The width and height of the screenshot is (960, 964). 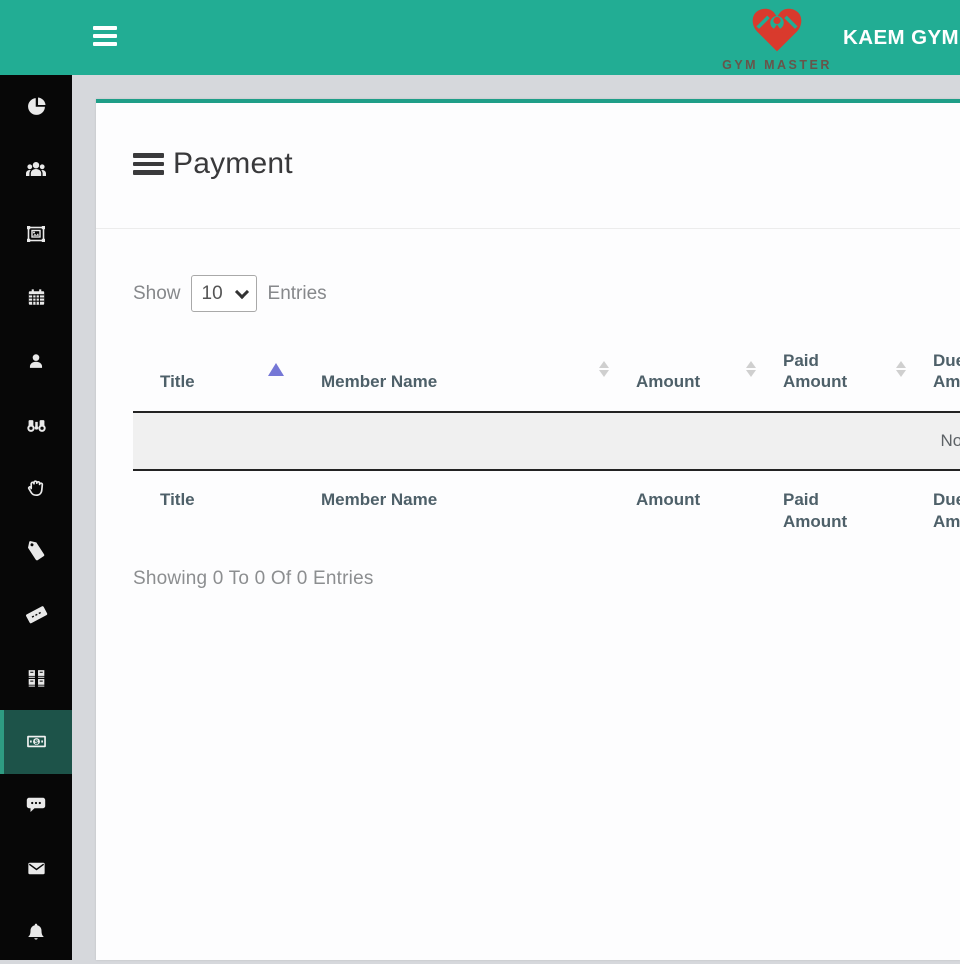 I want to click on brand-logo: GYM MASTER, so click(x=777, y=37).